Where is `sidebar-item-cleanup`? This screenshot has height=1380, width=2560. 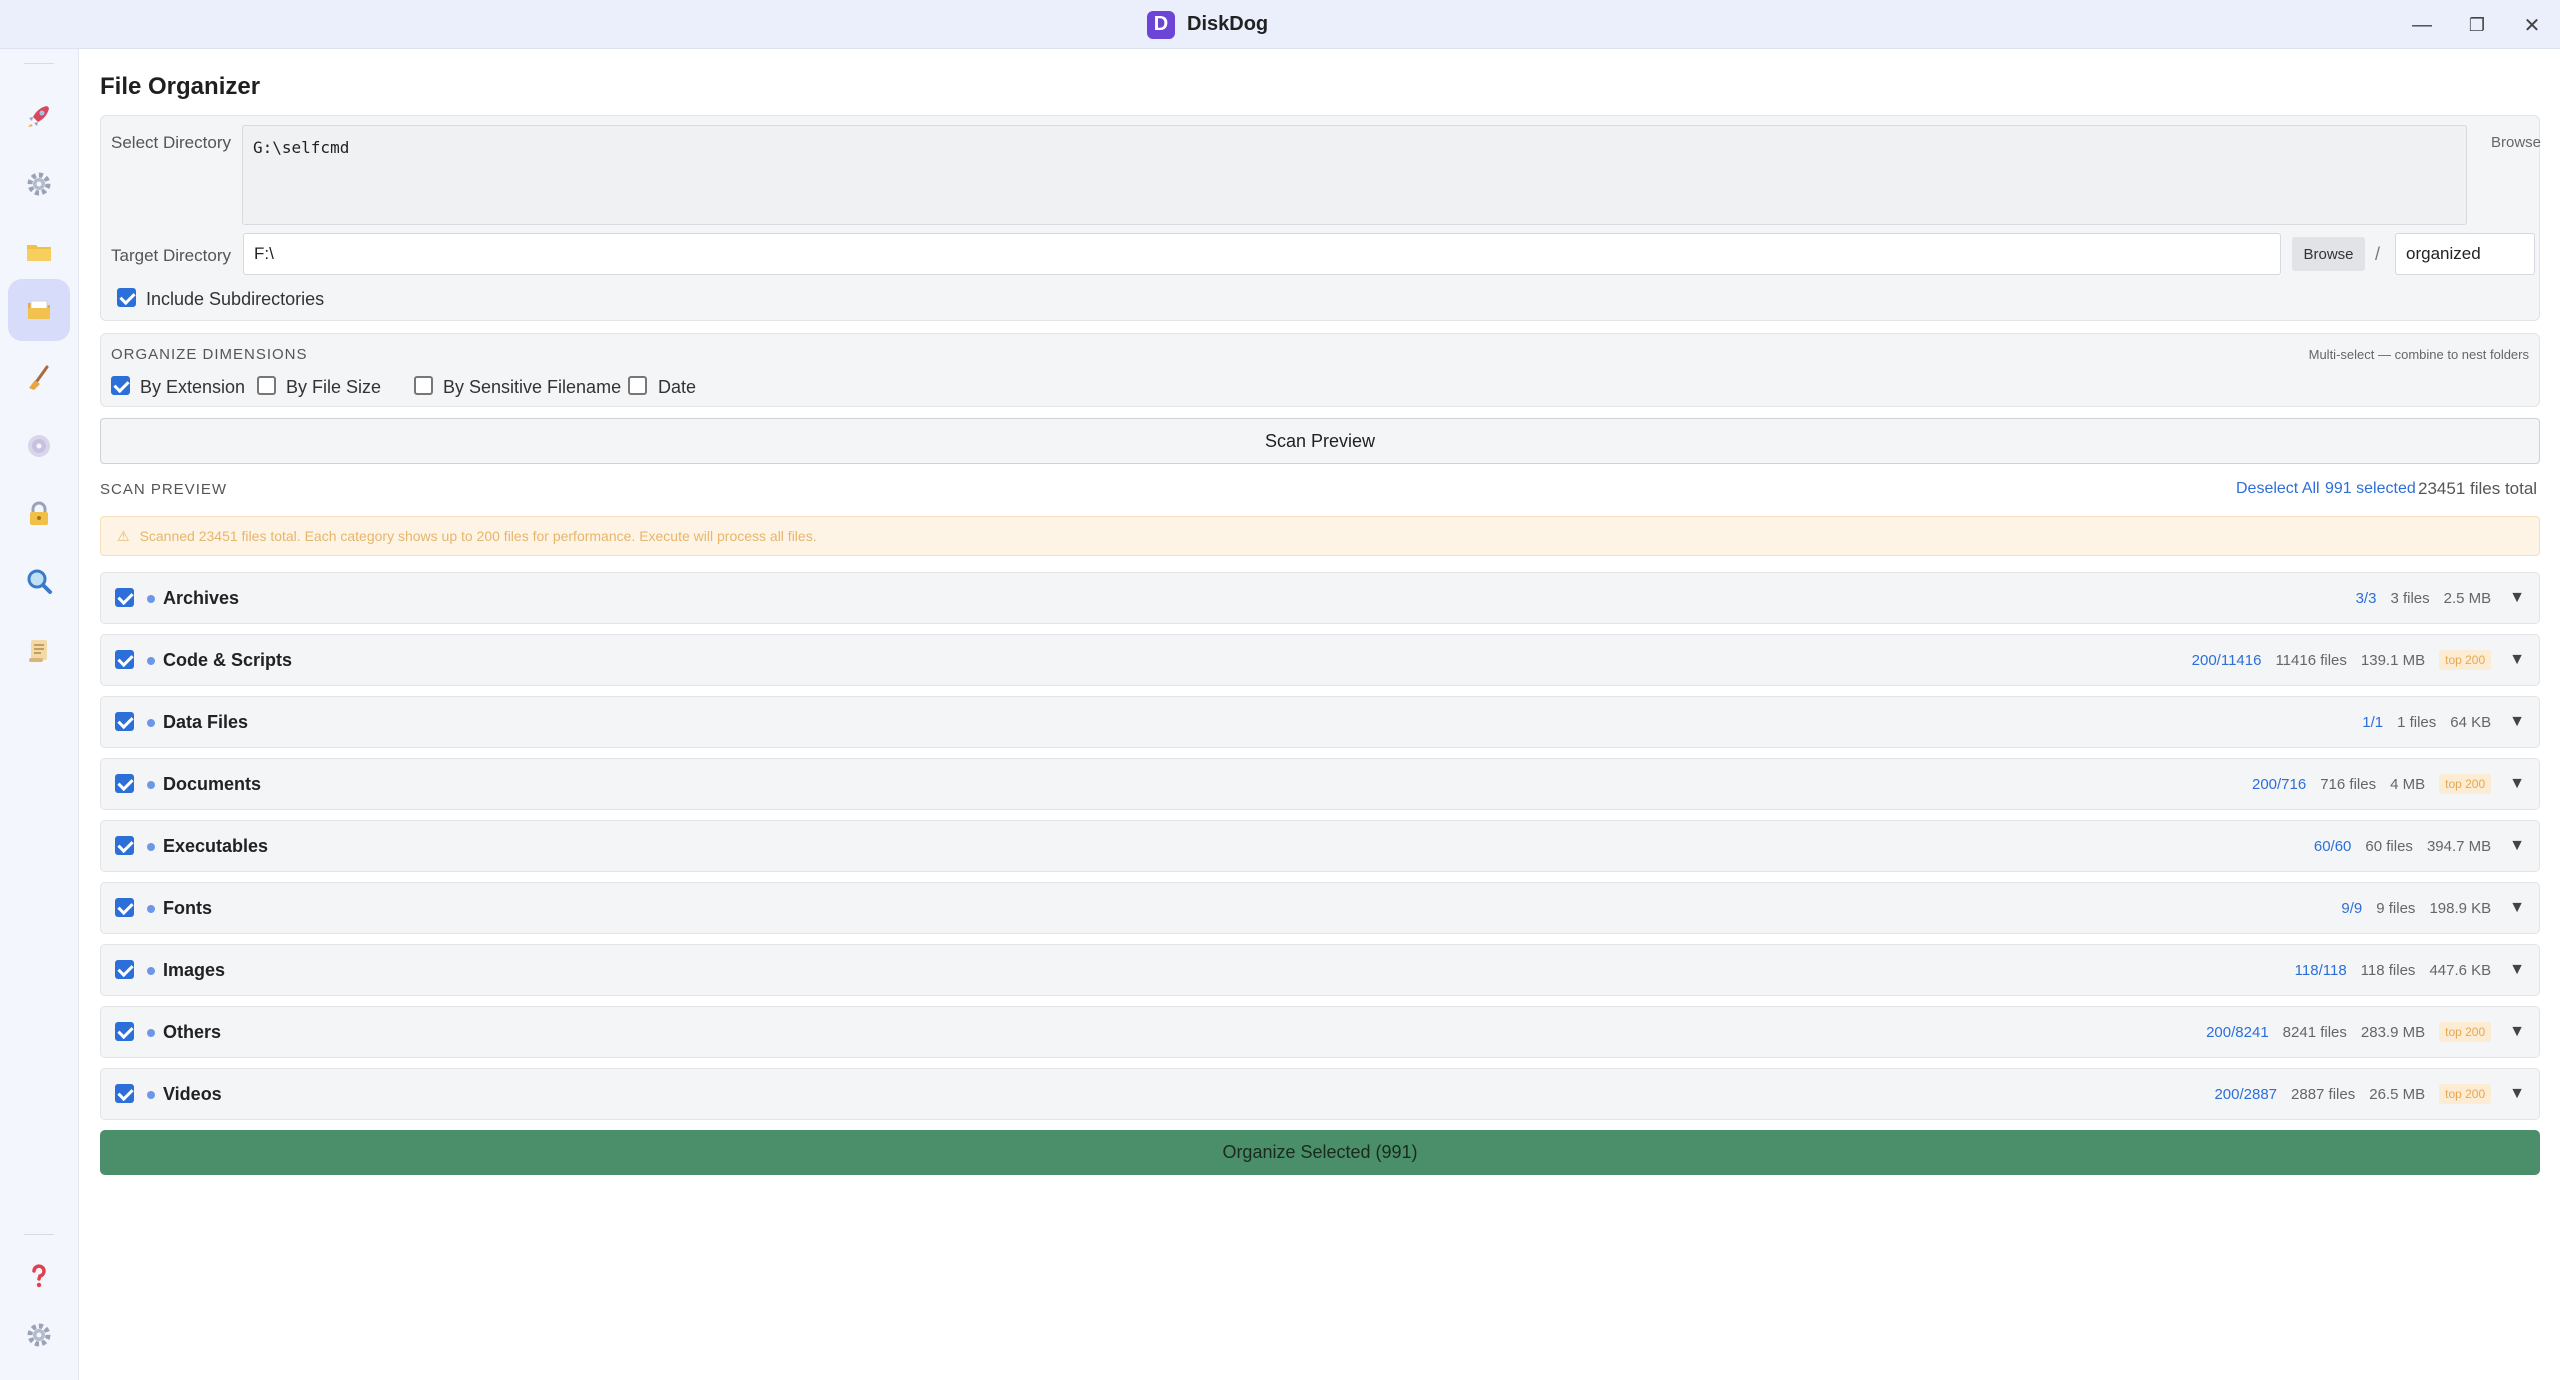
sidebar-item-cleanup is located at coordinates (39, 378).